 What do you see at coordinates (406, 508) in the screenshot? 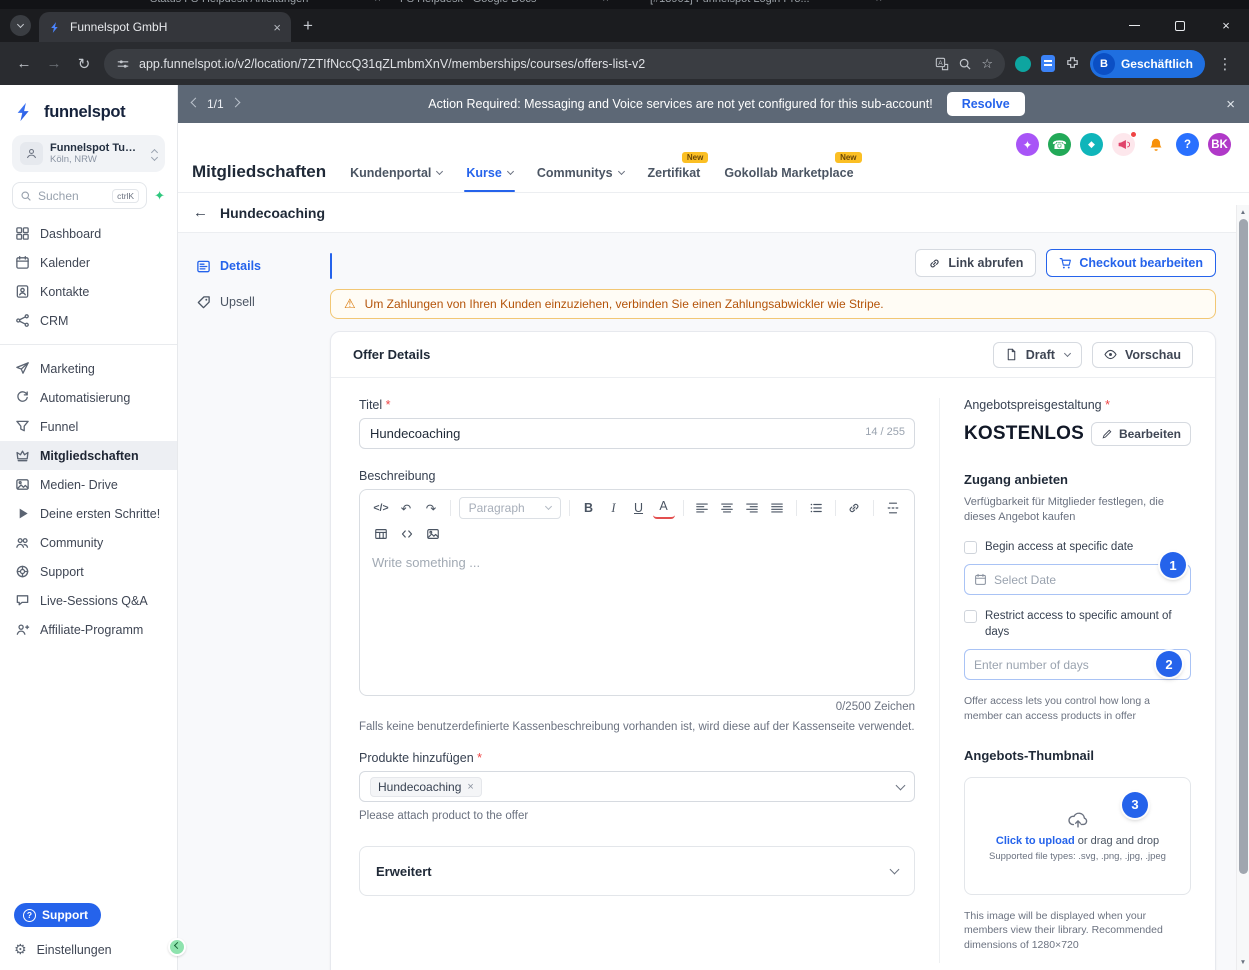
I see `undo-icon: ↶` at bounding box center [406, 508].